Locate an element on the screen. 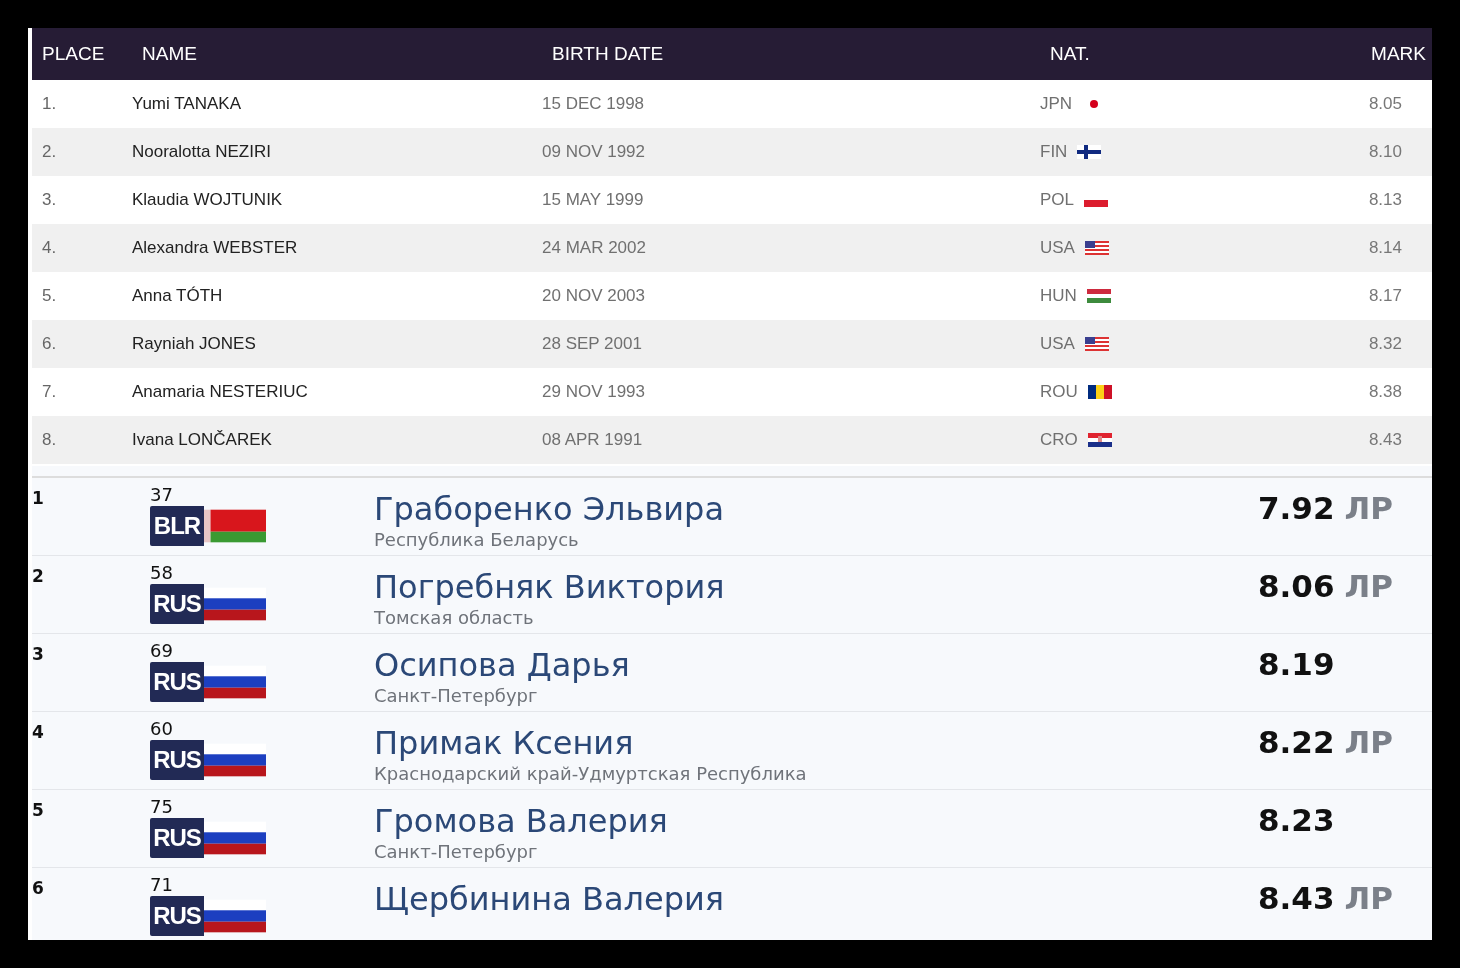 Image resolution: width=1460 pixels, height=968 pixels. result-mark: 8.06 is located at coordinates (1296, 586).